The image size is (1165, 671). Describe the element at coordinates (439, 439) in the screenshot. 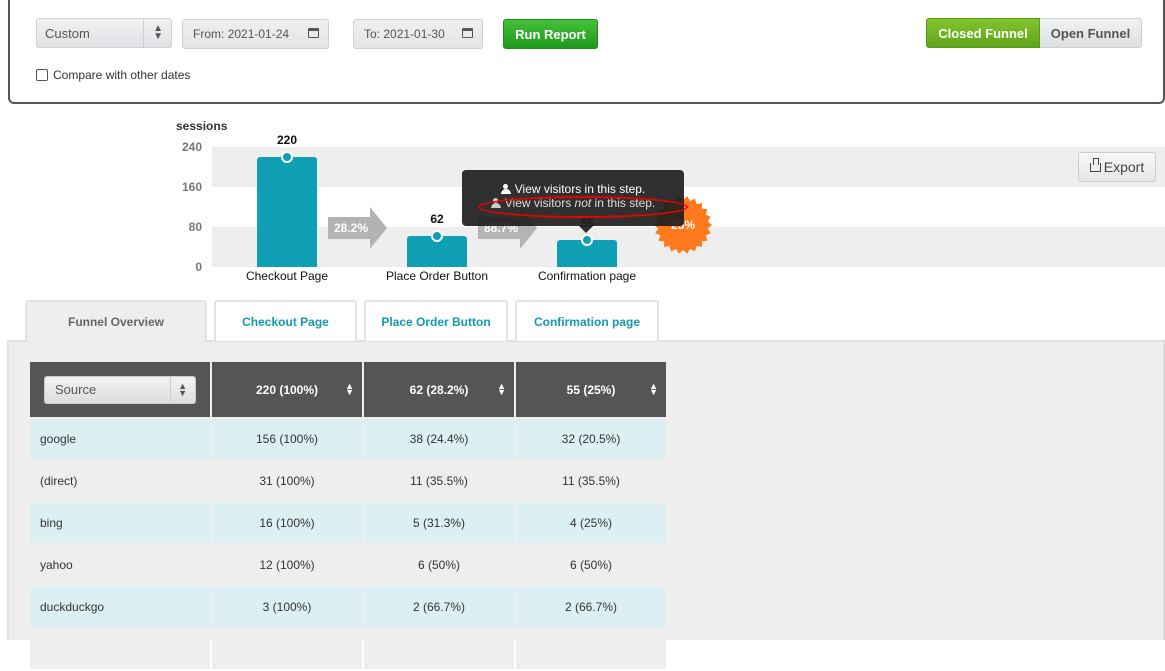

I see `value-cell: 38 (24.4%)` at that location.